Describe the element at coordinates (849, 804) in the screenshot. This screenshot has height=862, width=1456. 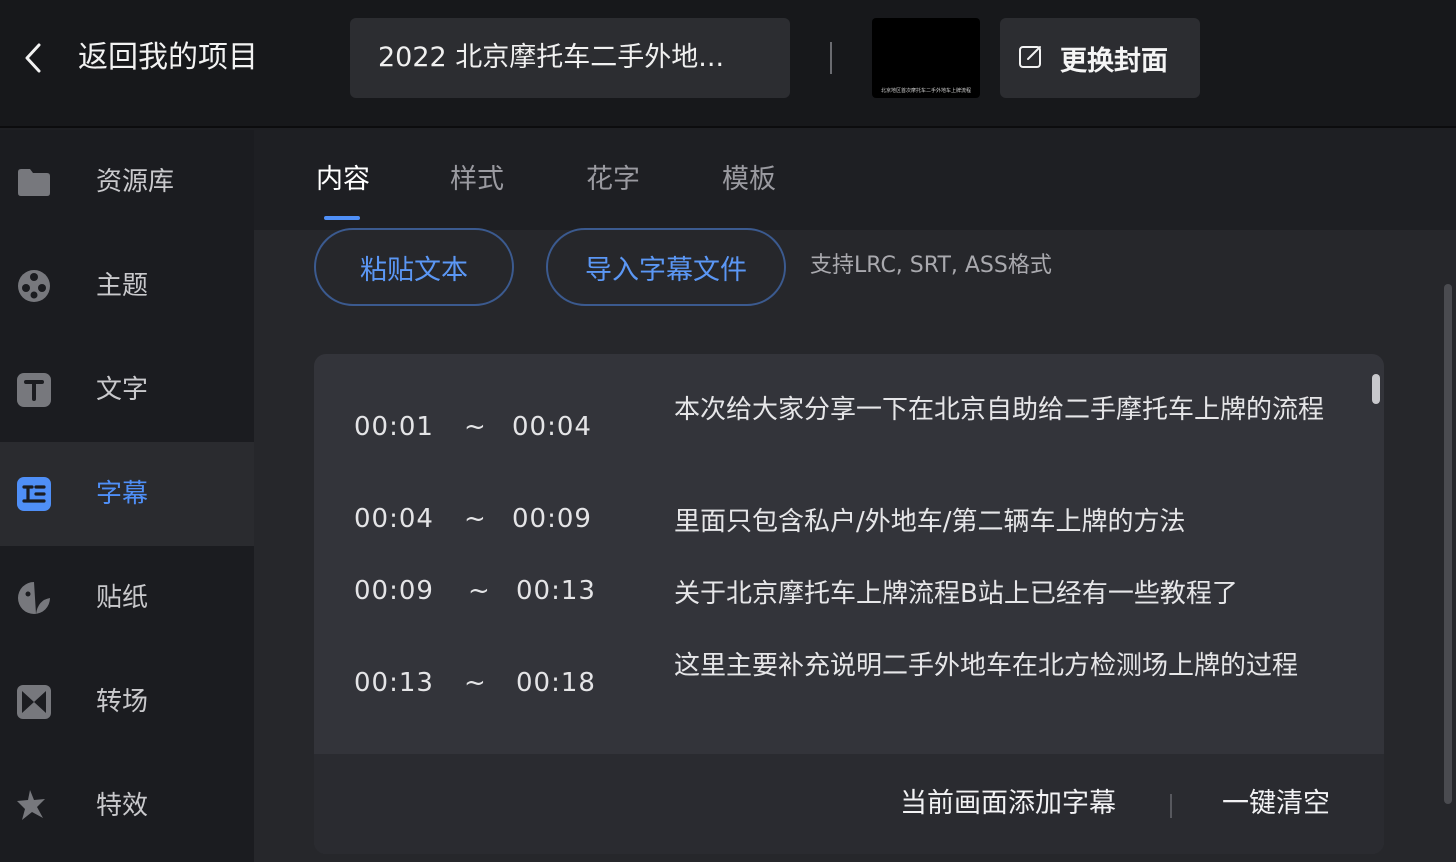
I see `subtitle-footer: 当前画面添加字幕 一键清空` at that location.